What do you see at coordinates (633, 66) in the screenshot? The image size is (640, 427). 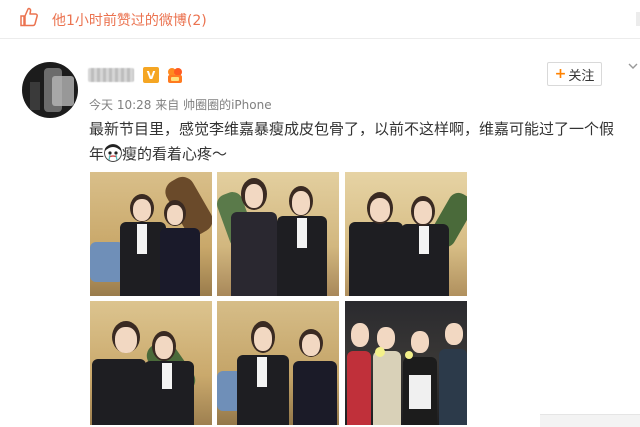 I see `chevron-down-icon` at bounding box center [633, 66].